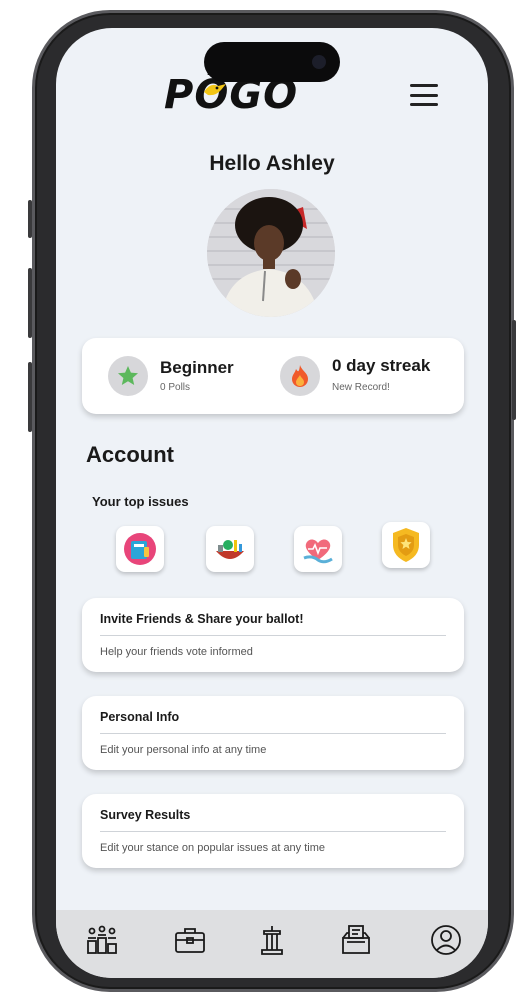 The width and height of the screenshot is (524, 997). I want to click on issue-healthcare, so click(318, 549).